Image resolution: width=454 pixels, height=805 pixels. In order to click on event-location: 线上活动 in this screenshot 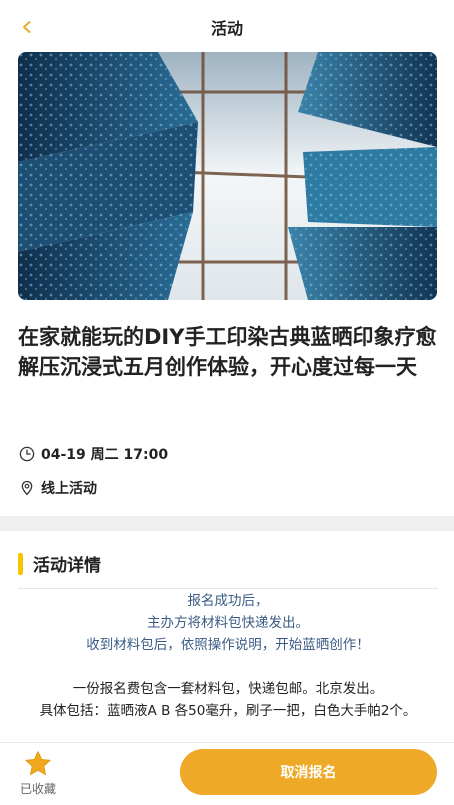, I will do `click(57, 488)`.